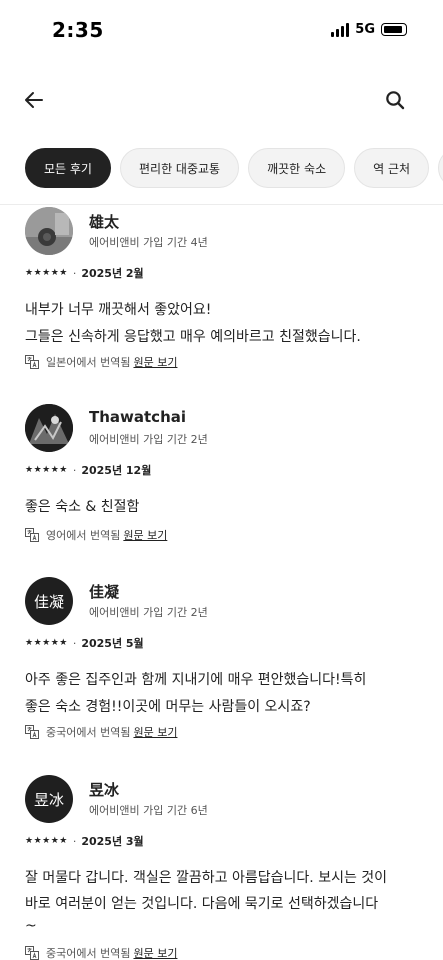 The width and height of the screenshot is (443, 960). I want to click on rating-row: ★★★★★ · 2025년 2월, so click(84, 273).